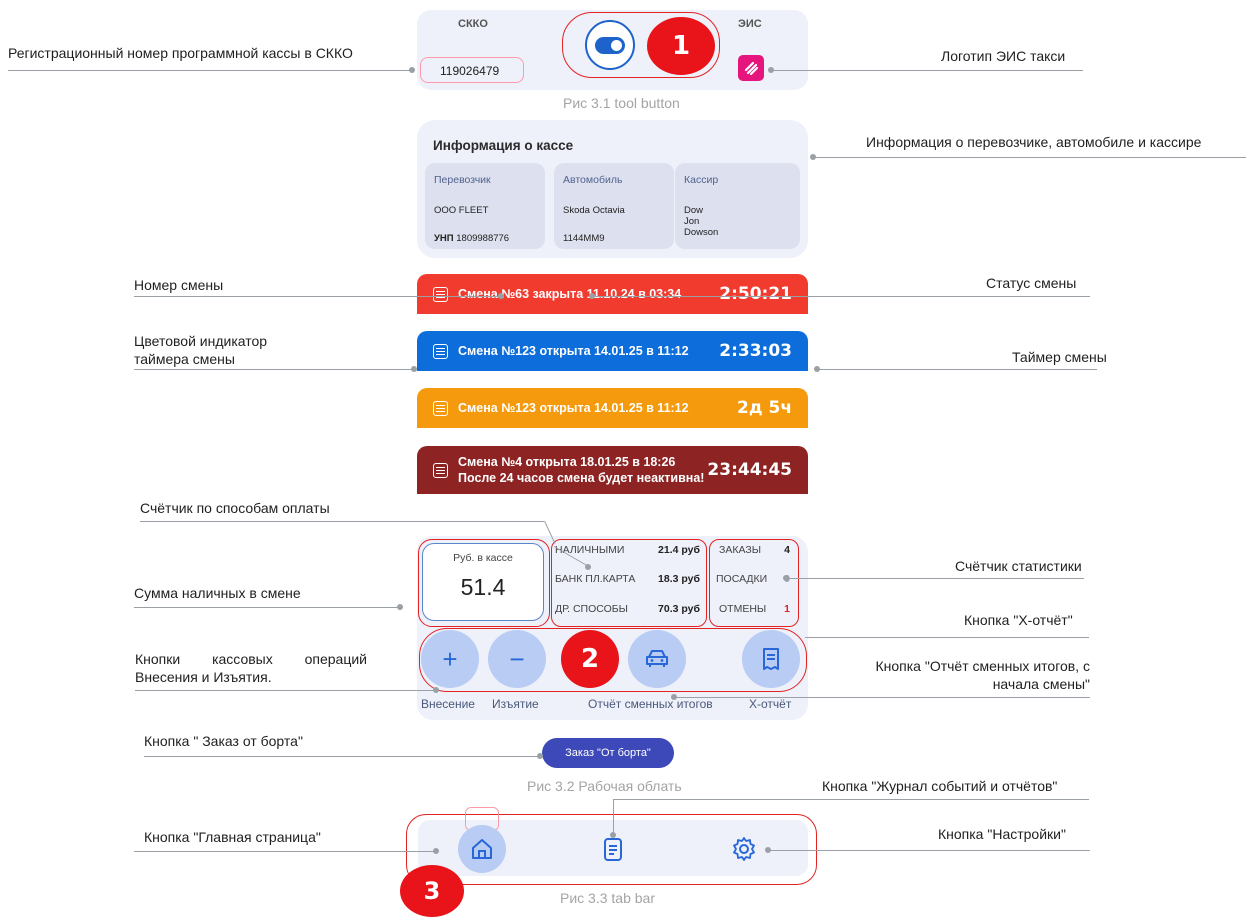 Image resolution: width=1254 pixels, height=917 pixels. What do you see at coordinates (462, 180) in the screenshot?
I see `carrier-header: Перевозчик` at bounding box center [462, 180].